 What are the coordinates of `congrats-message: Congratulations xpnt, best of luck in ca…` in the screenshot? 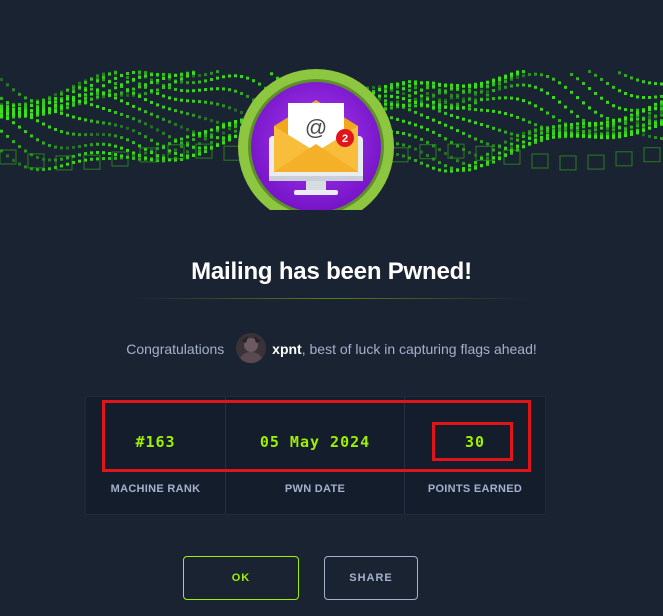 It's located at (331, 349).